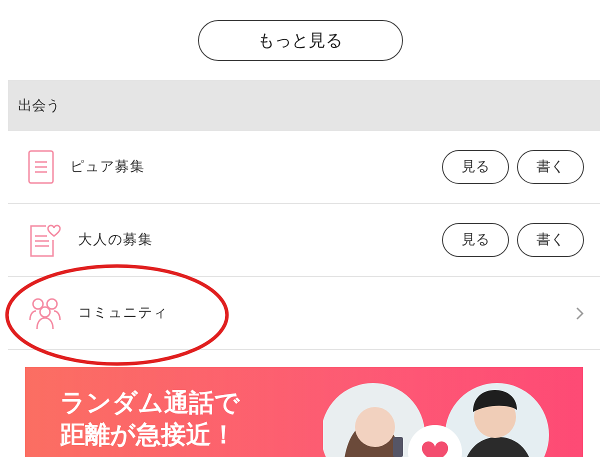 The height and width of the screenshot is (457, 600). Describe the element at coordinates (41, 167) in the screenshot. I see `document-icon` at that location.